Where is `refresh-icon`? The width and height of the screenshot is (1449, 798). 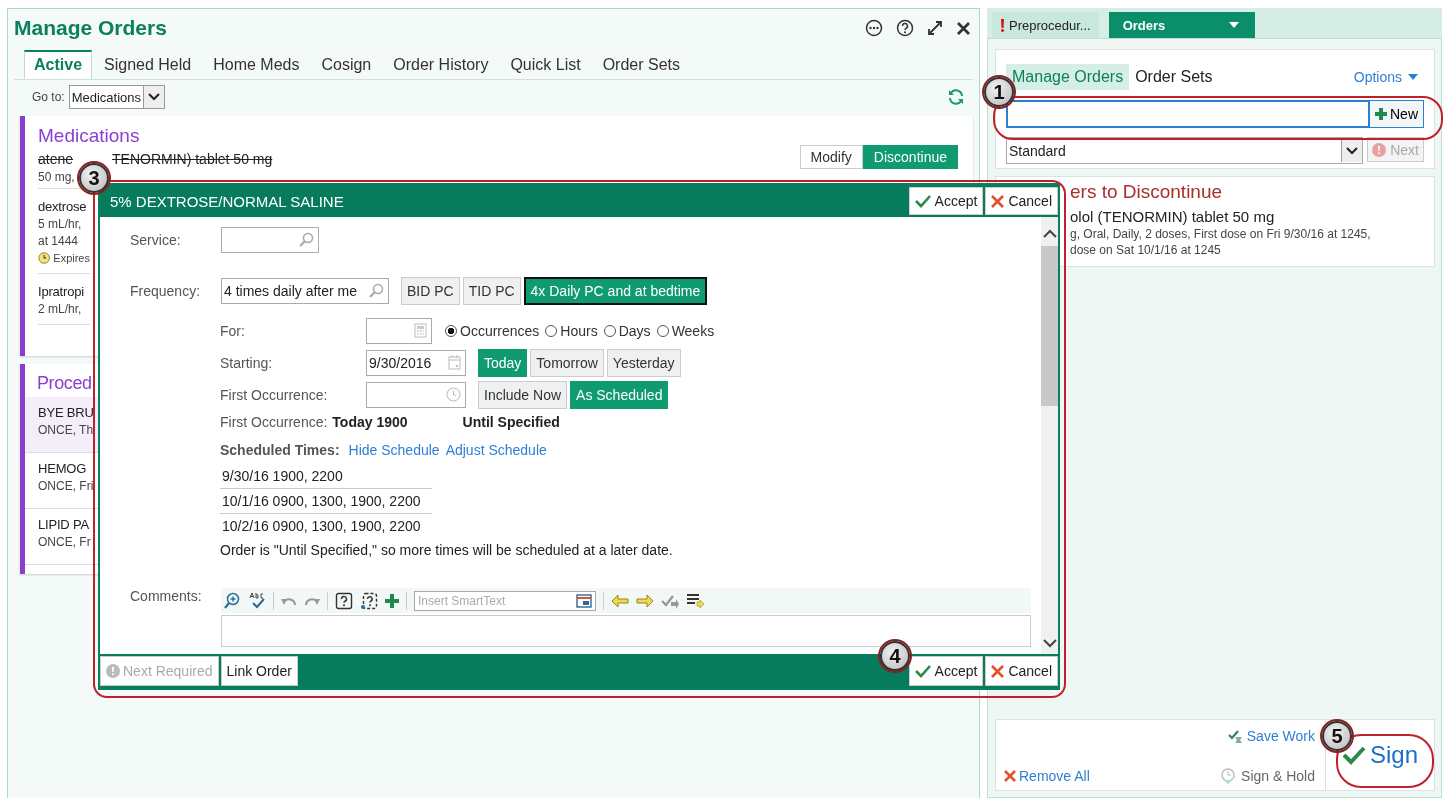
refresh-icon is located at coordinates (956, 97).